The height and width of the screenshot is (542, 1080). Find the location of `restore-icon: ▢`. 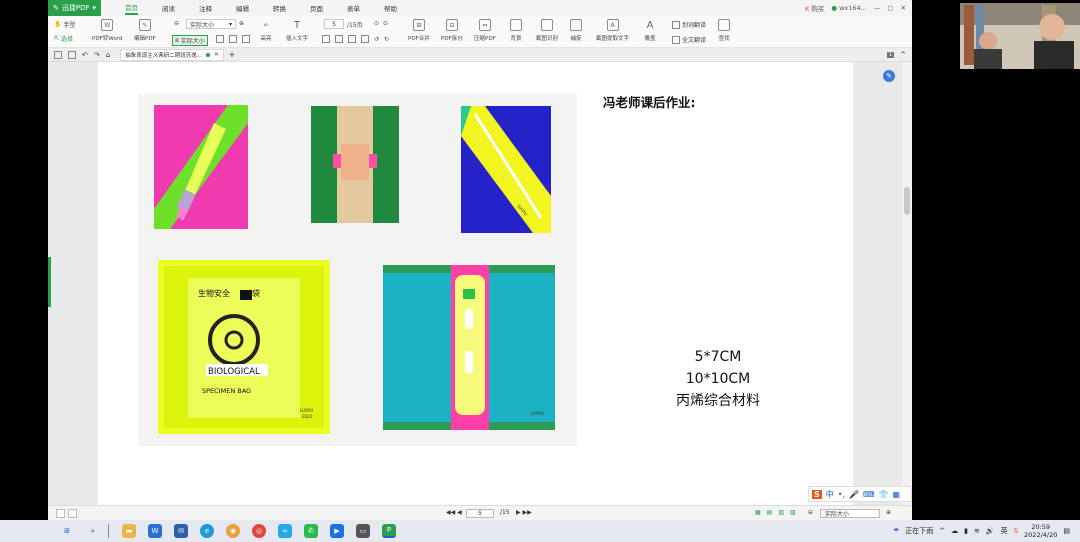

restore-icon: ▢ is located at coordinates (890, 8).